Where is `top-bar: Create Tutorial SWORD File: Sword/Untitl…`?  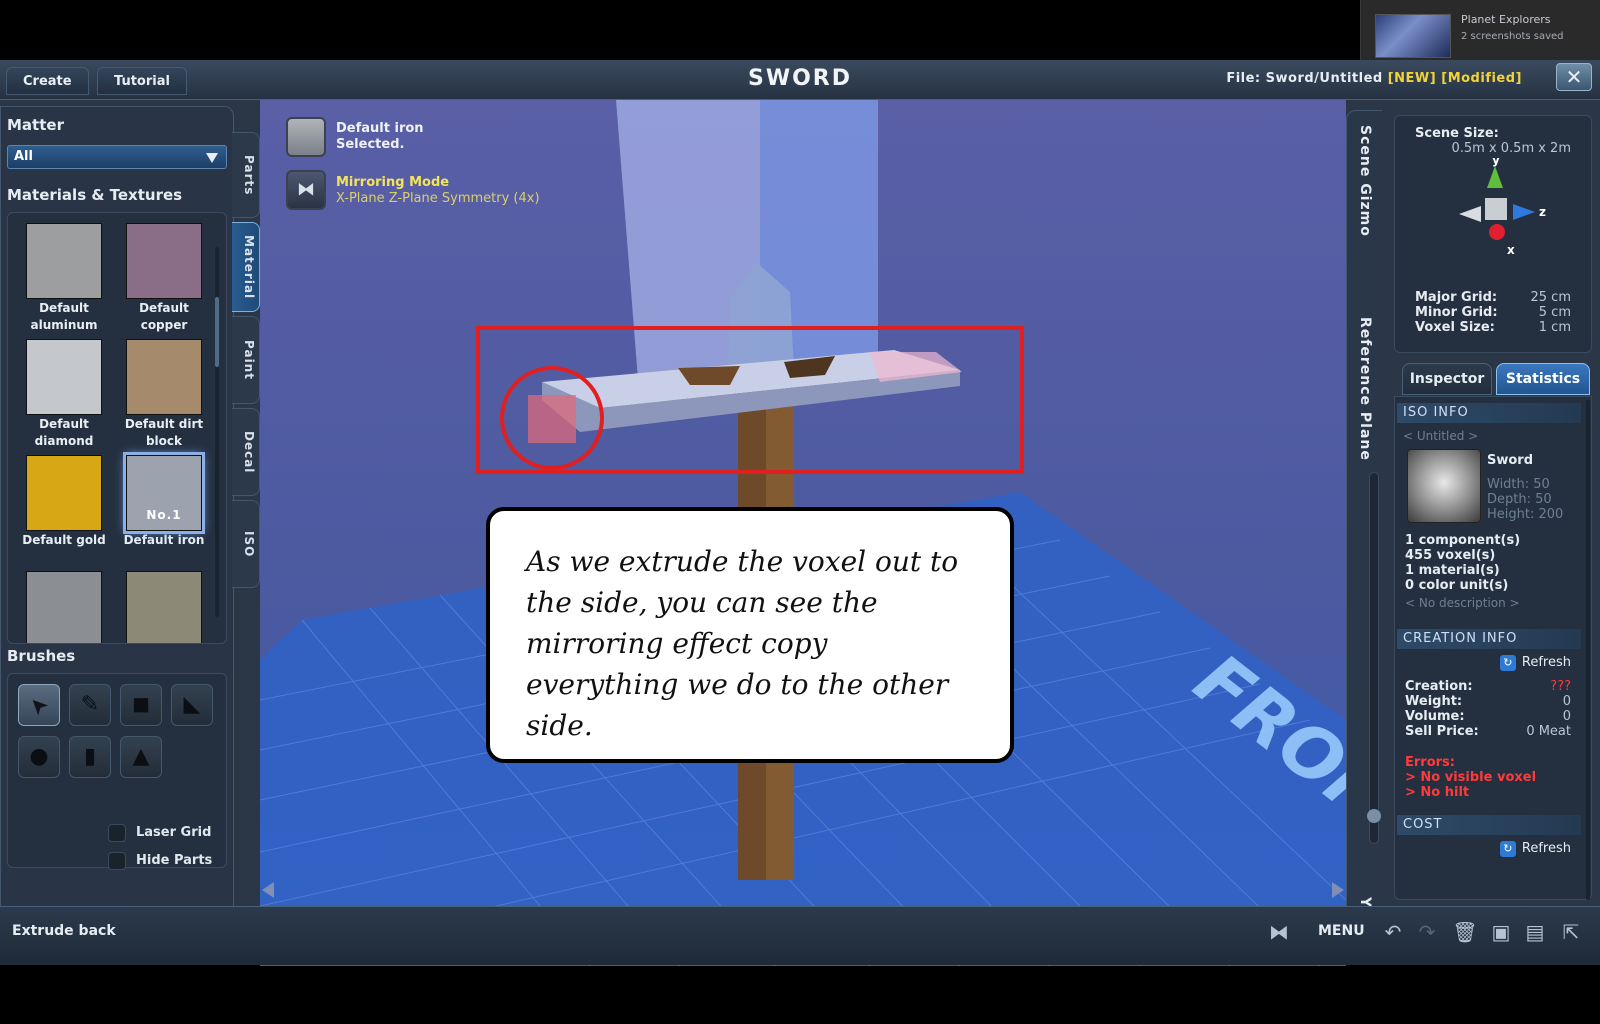 top-bar: Create Tutorial SWORD File: Sword/Untitl… is located at coordinates (800, 80).